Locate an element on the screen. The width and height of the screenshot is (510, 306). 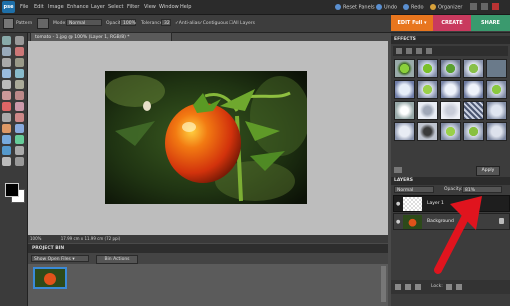
menu-window: Window is located at coordinates (169, 7).